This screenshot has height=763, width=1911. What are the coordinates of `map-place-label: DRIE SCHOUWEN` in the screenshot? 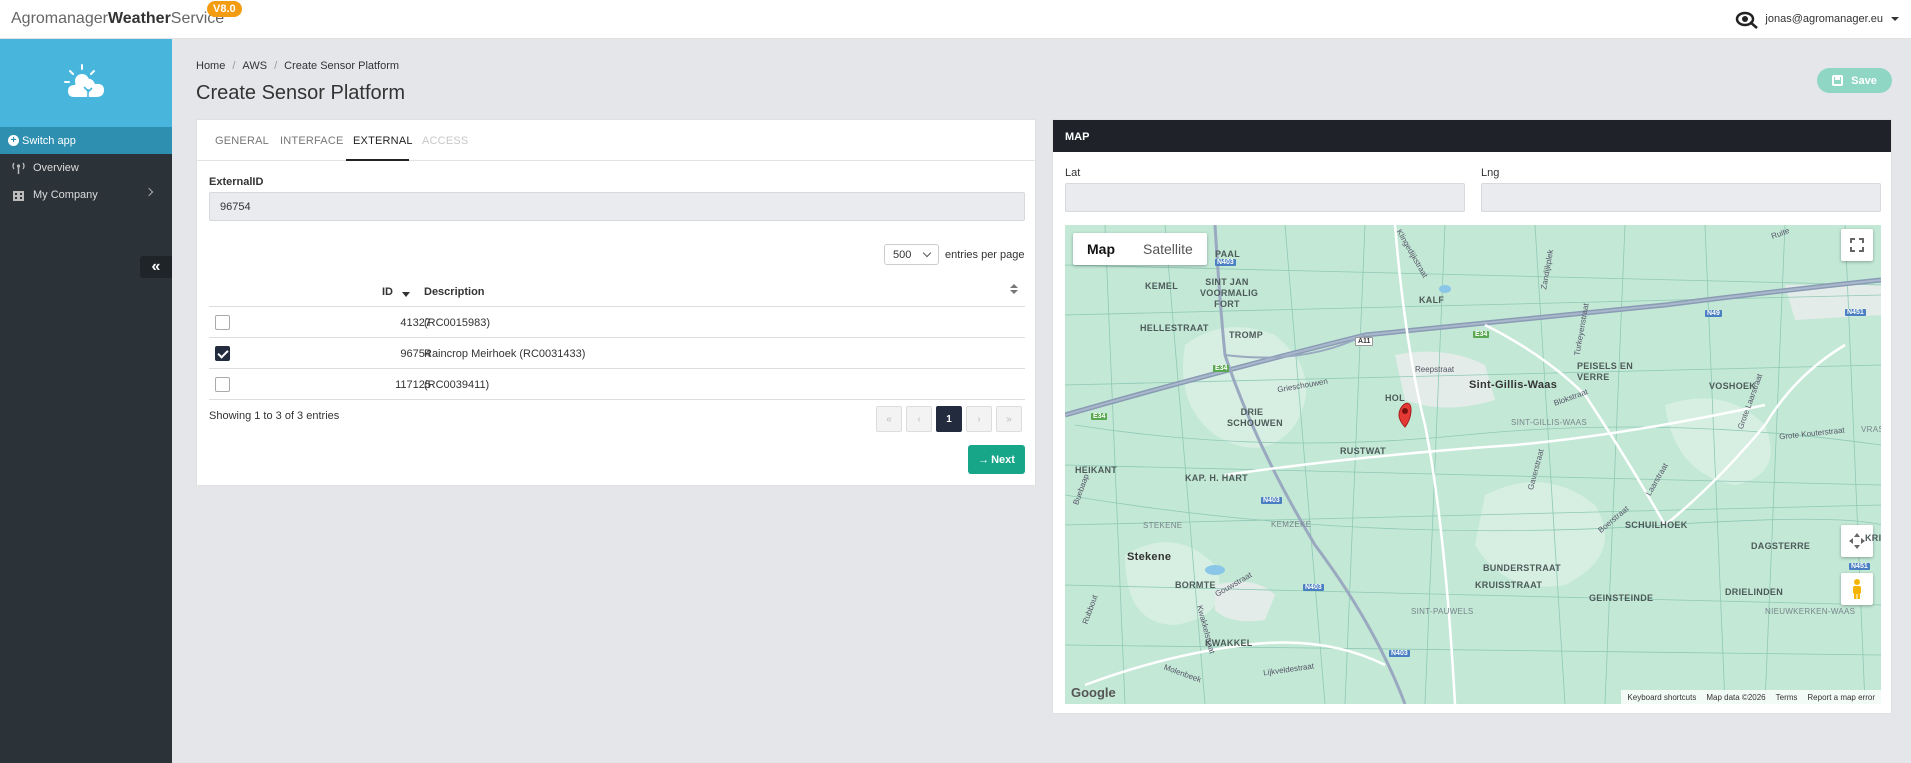 It's located at (1255, 417).